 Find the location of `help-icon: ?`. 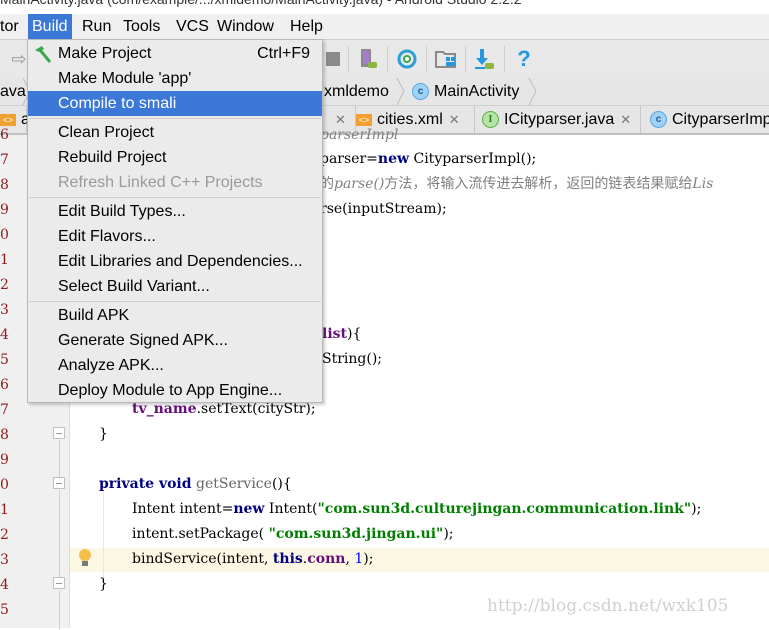

help-icon: ? is located at coordinates (524, 58).